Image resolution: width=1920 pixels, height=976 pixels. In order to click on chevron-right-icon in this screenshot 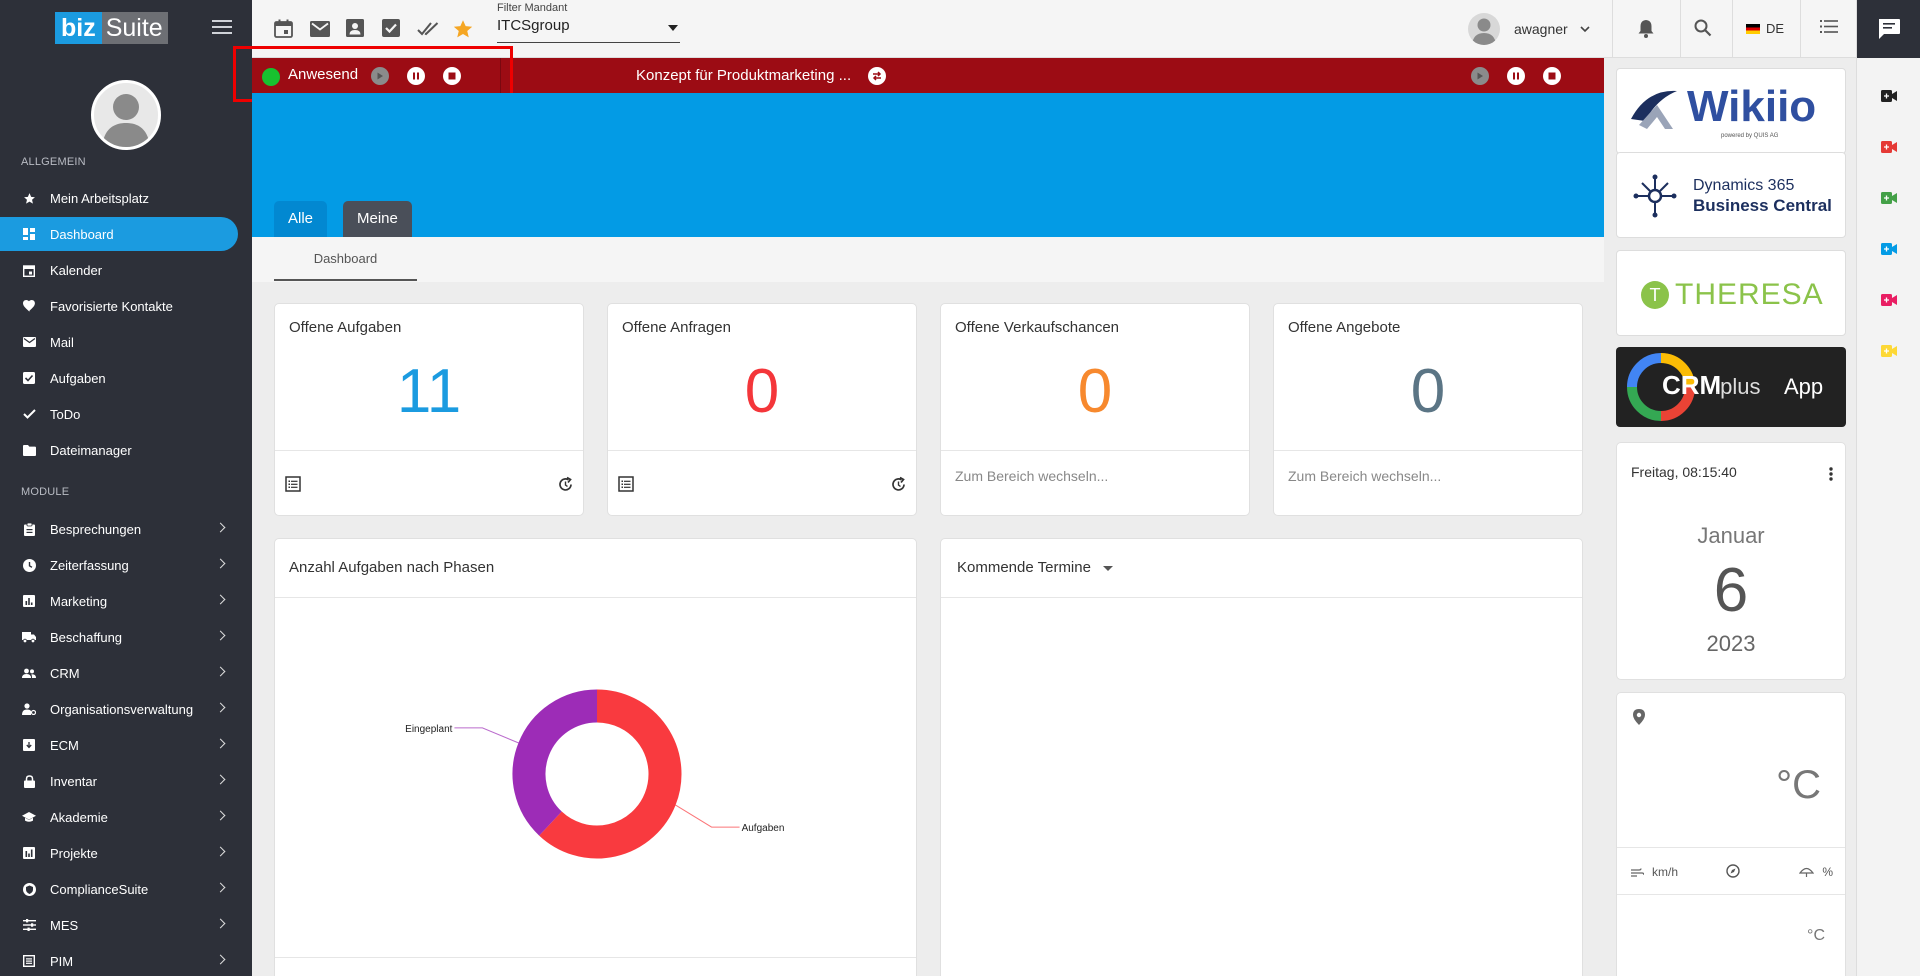, I will do `click(220, 635)`.